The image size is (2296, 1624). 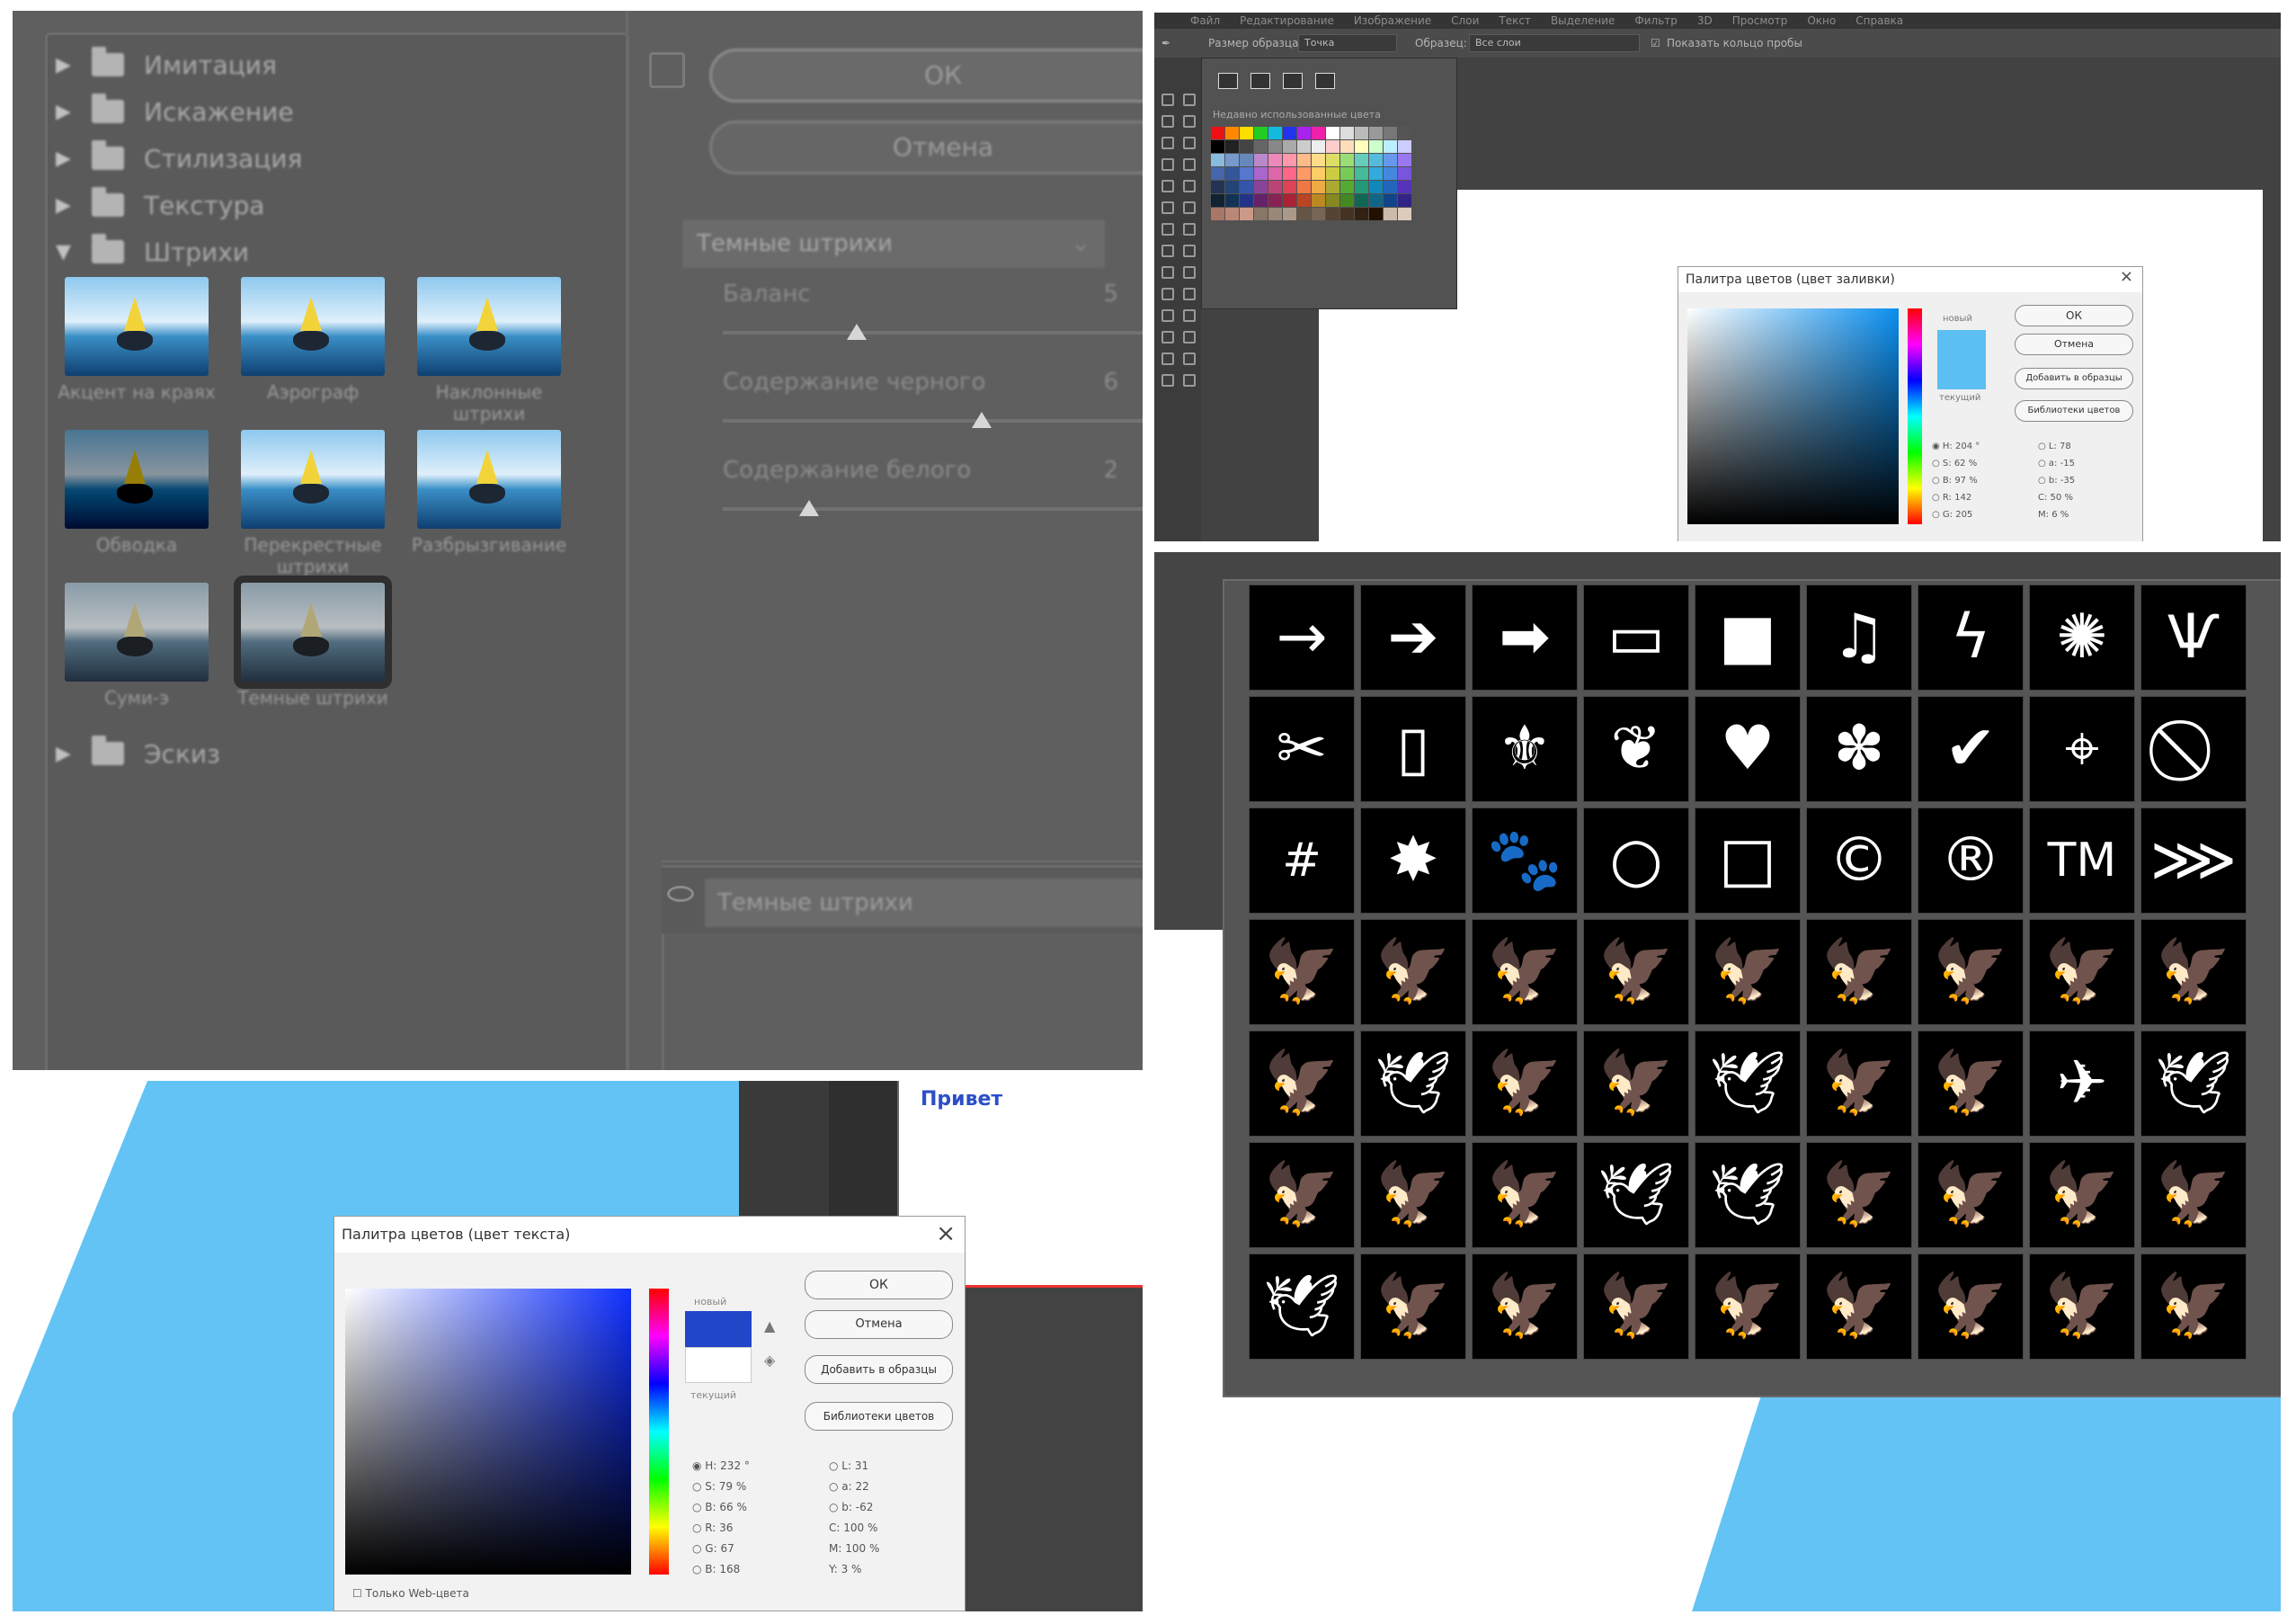 What do you see at coordinates (865, 1507) in the screenshot?
I see `lab-b-value: -62` at bounding box center [865, 1507].